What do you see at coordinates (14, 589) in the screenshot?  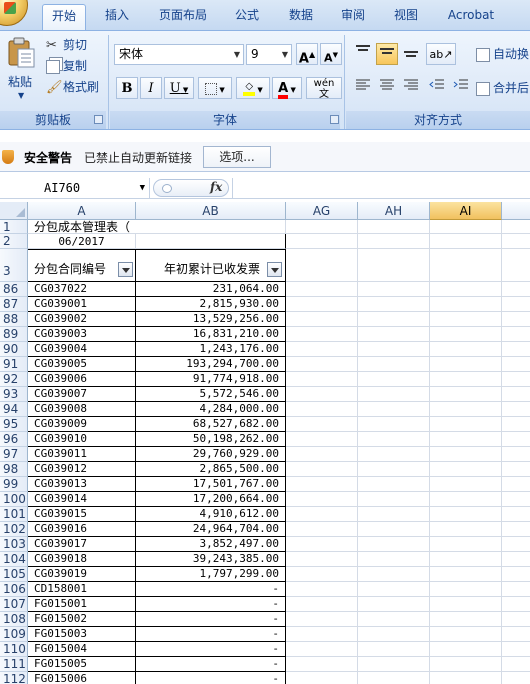 I see `row-header: 106` at bounding box center [14, 589].